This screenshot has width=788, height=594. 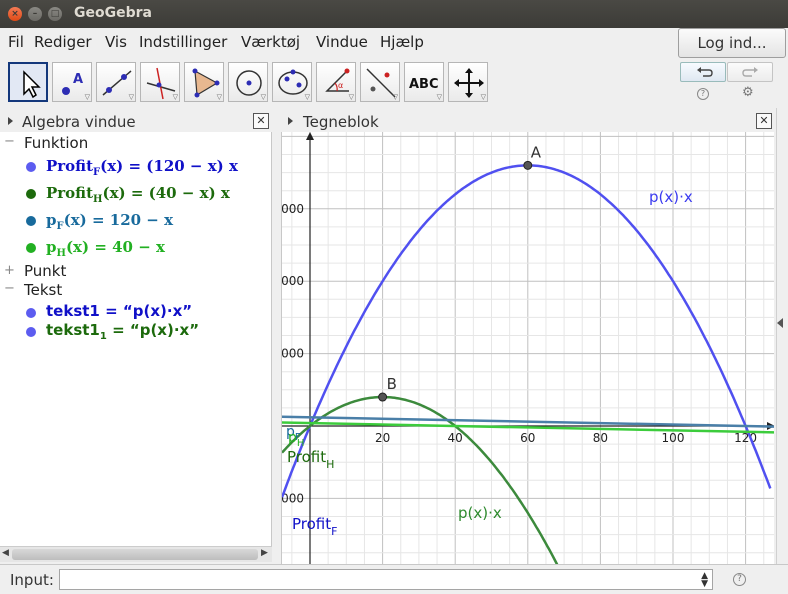 What do you see at coordinates (261, 121) in the screenshot?
I see `close-algebra-button: ✕` at bounding box center [261, 121].